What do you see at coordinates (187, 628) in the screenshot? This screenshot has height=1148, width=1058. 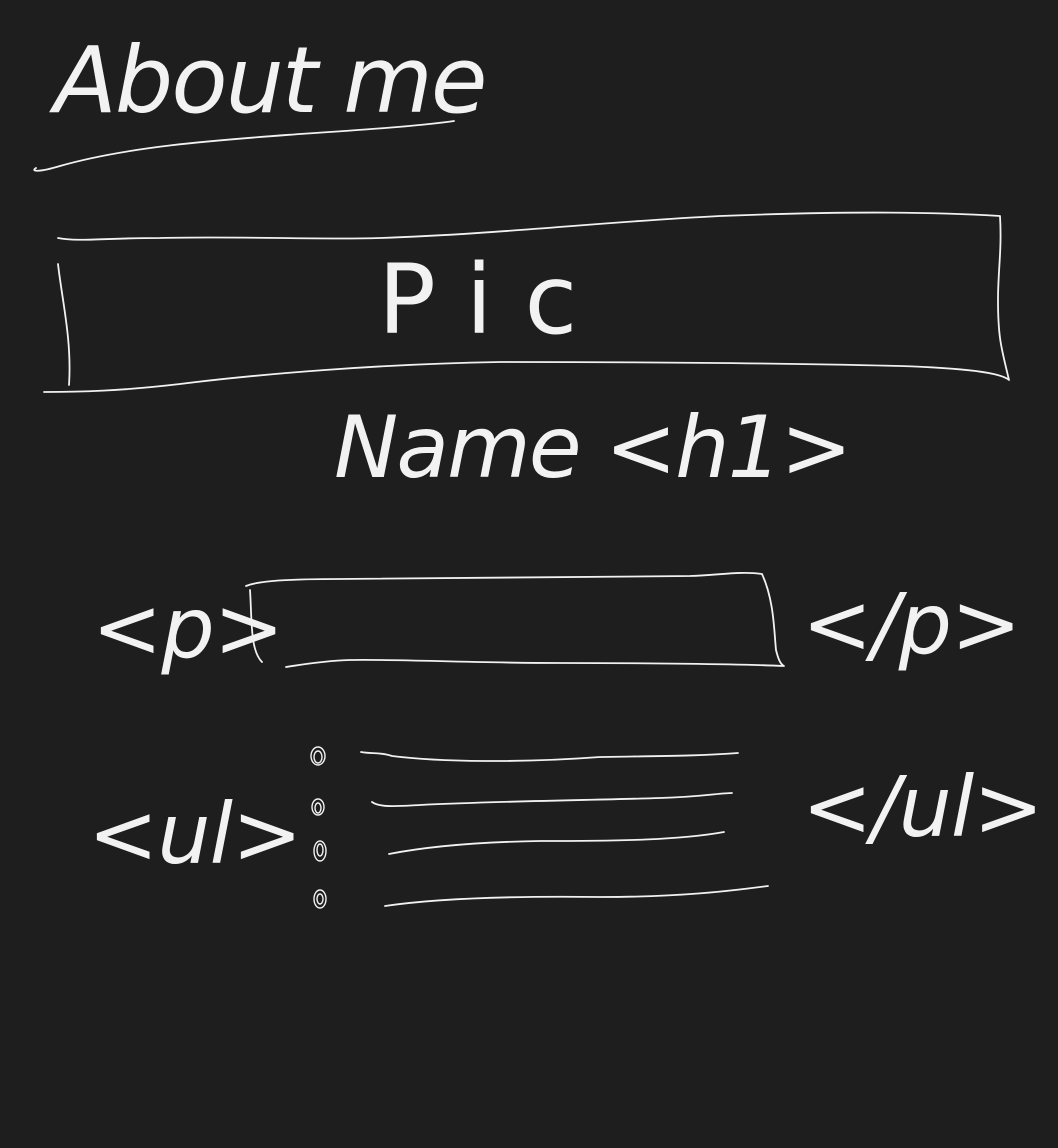 I see `paragraph-open-tag: <p>` at bounding box center [187, 628].